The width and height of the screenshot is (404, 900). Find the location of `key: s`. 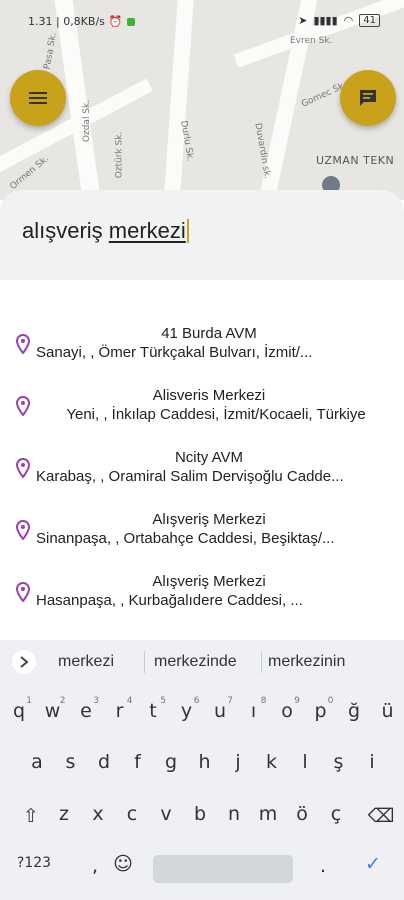

key: s is located at coordinates (71, 762).